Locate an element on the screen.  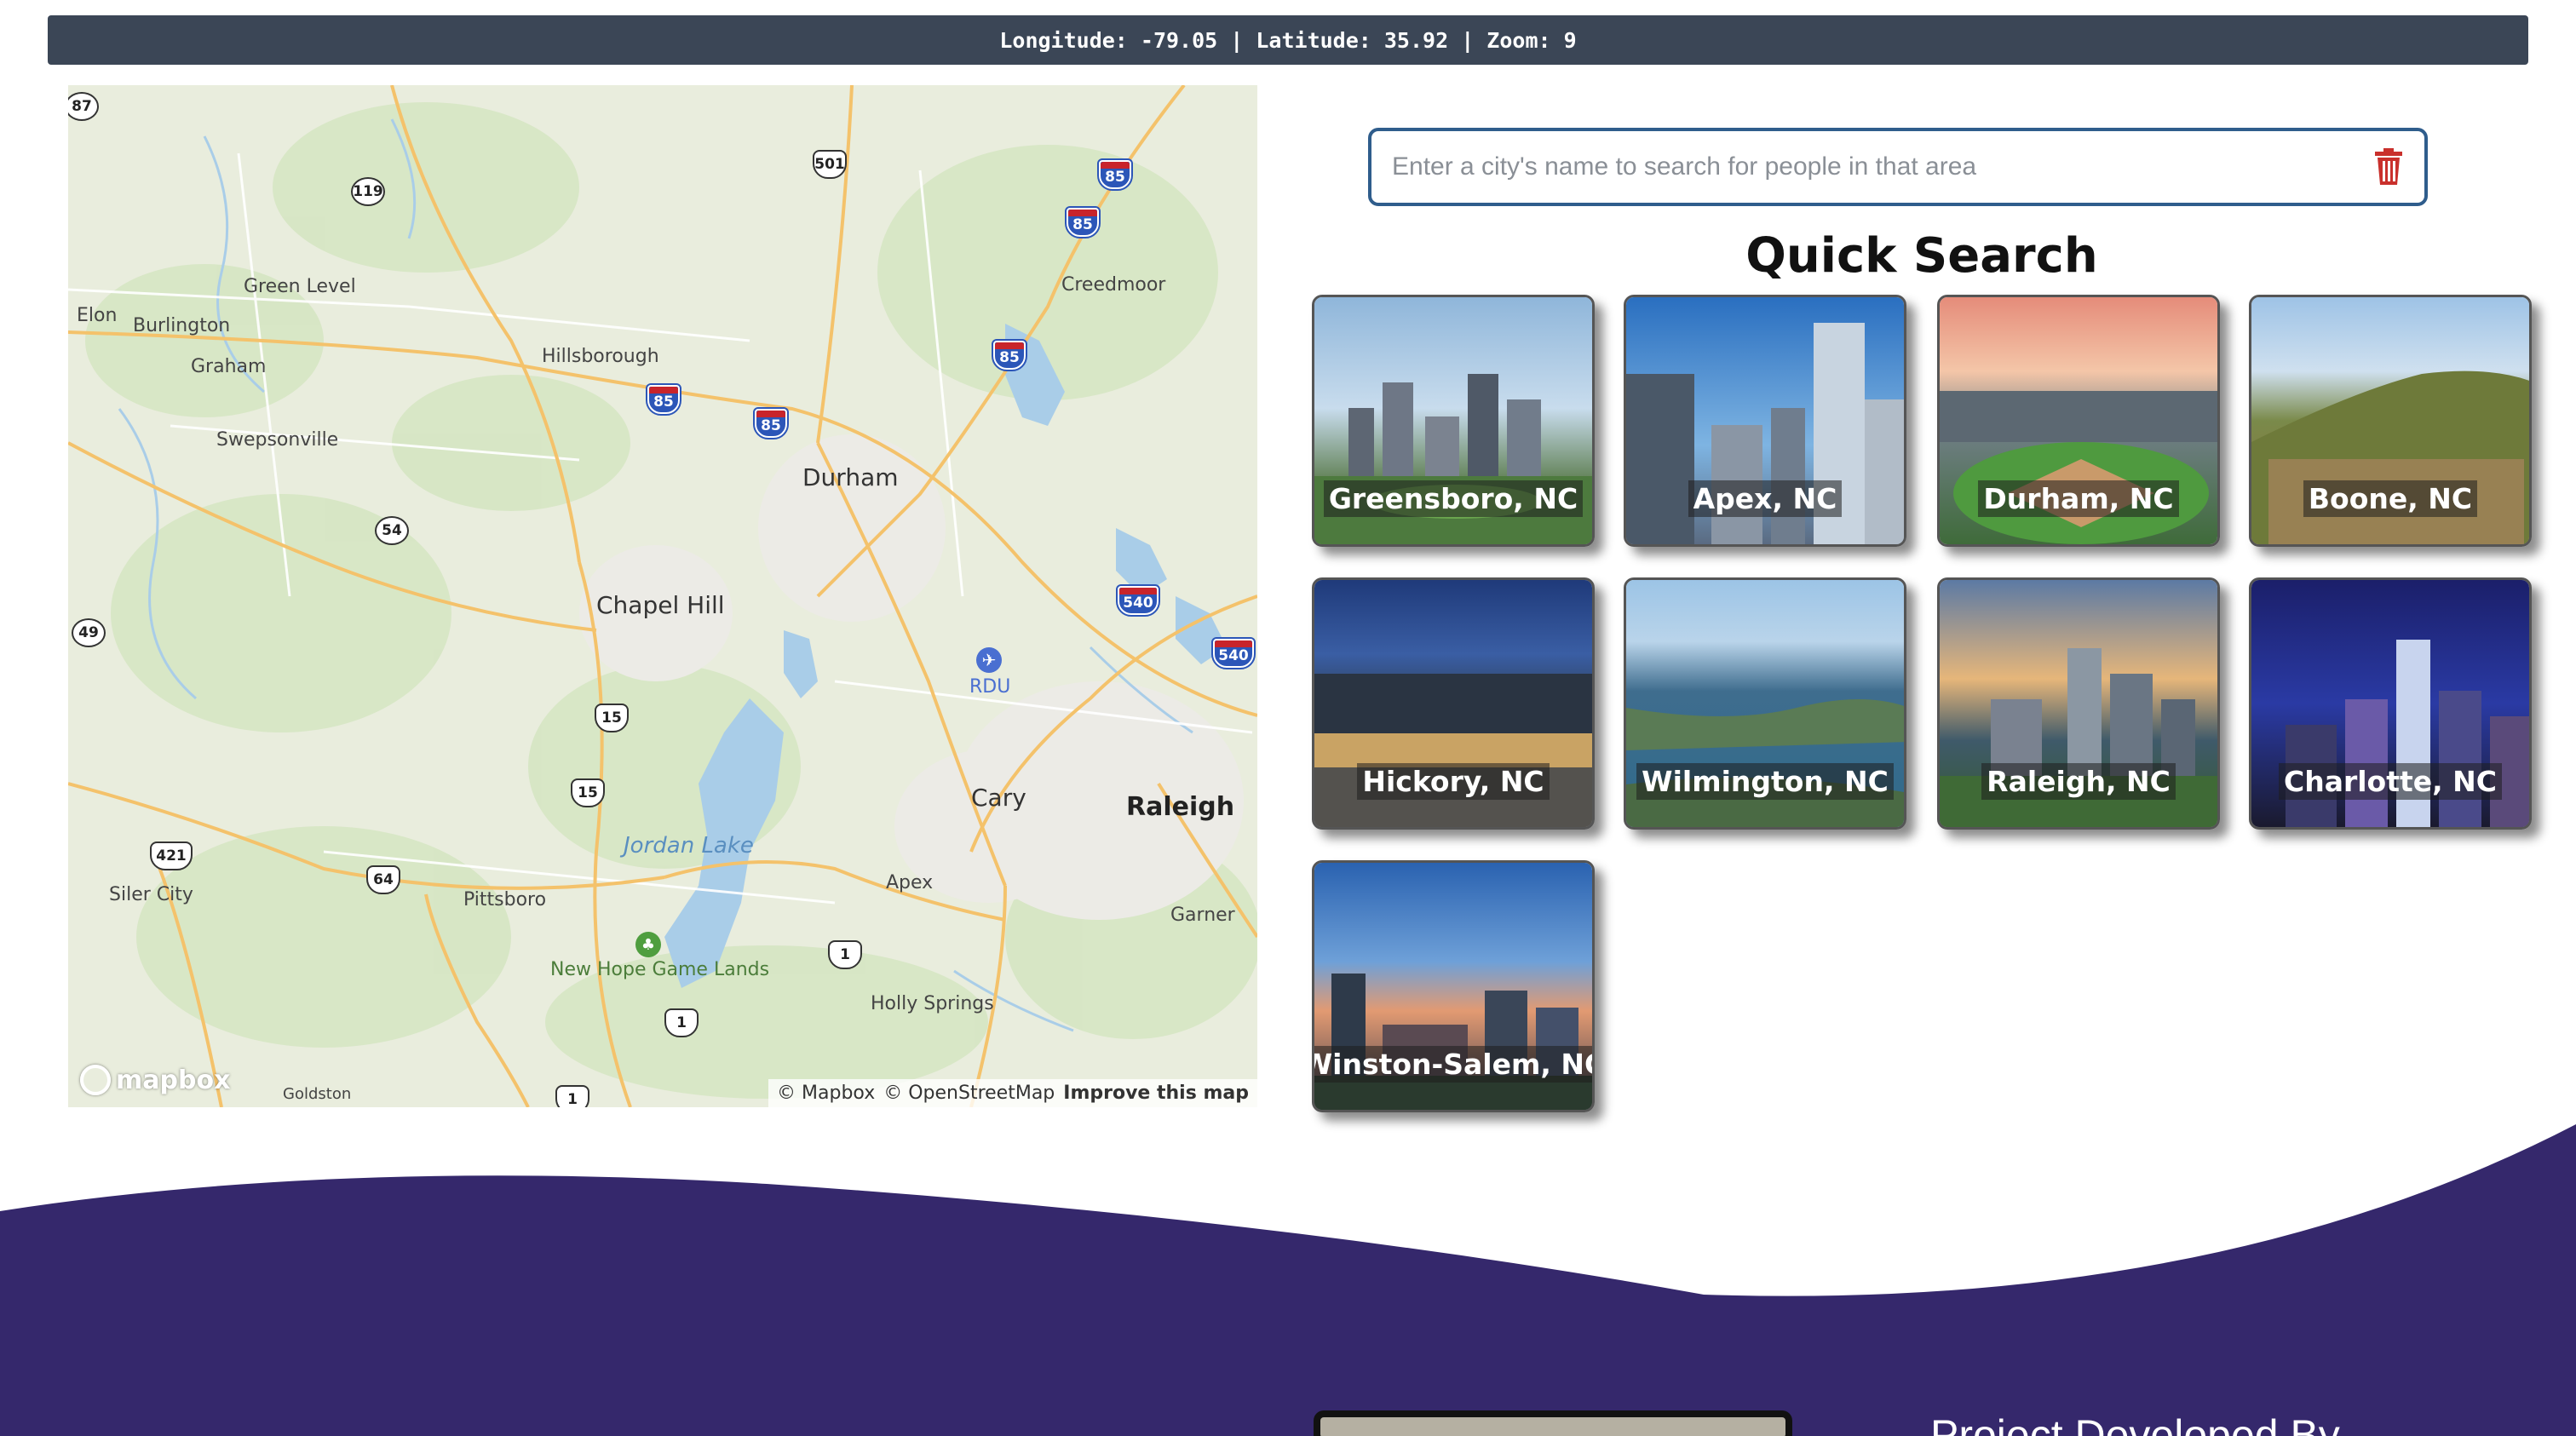
city-card-label: Raleigh, NC is located at coordinates (2079, 781).